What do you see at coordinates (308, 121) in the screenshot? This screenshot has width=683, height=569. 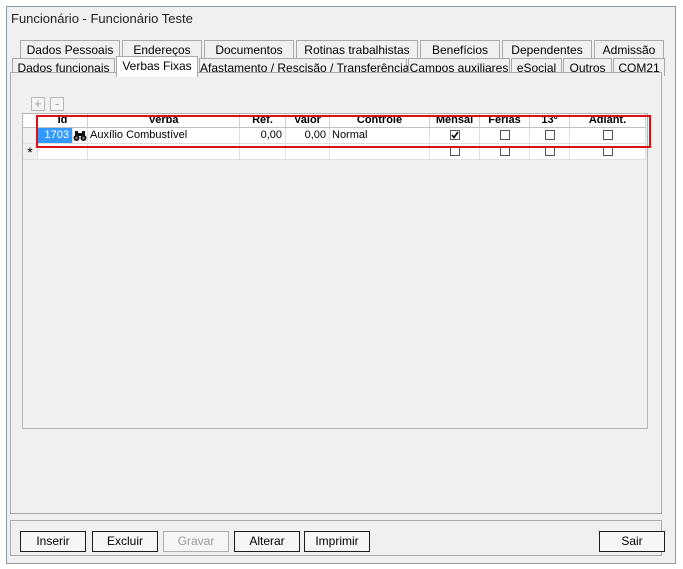 I see `column-header-valor: Valor` at bounding box center [308, 121].